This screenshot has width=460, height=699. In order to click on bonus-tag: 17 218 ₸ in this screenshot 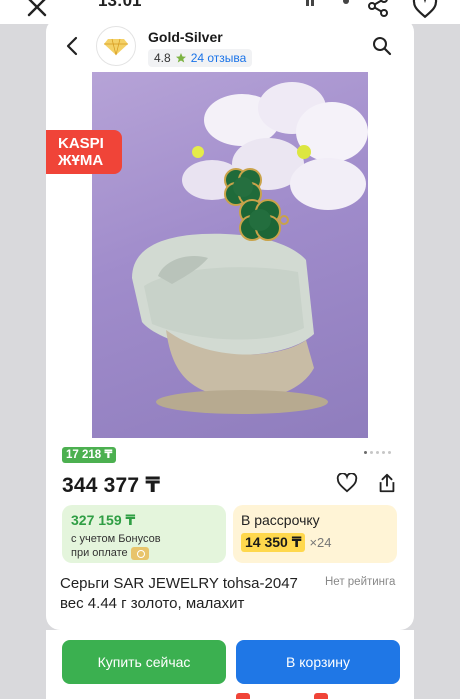, I will do `click(89, 455)`.